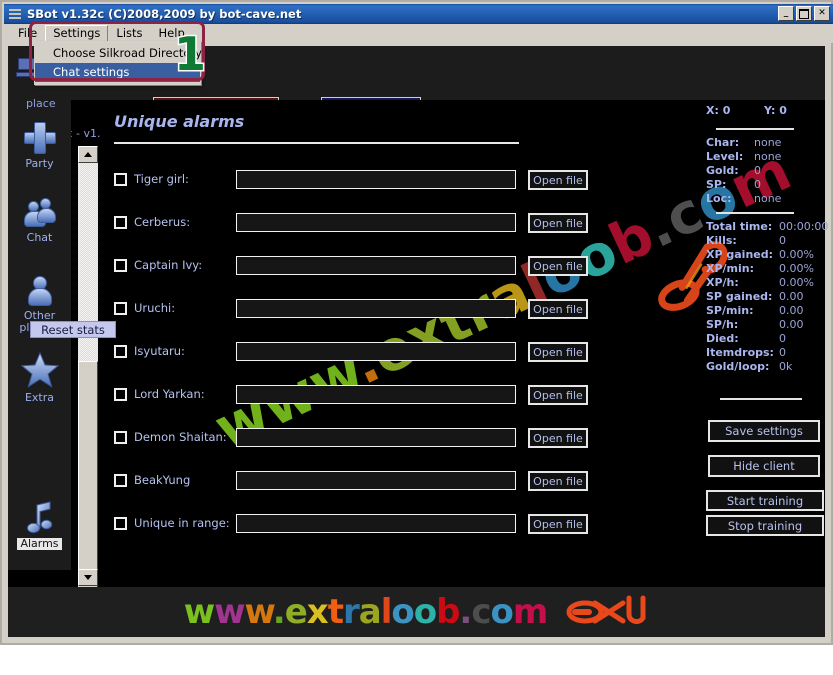 The width and height of the screenshot is (833, 675). What do you see at coordinates (765, 500) in the screenshot?
I see `start-training-button: Start training` at bounding box center [765, 500].